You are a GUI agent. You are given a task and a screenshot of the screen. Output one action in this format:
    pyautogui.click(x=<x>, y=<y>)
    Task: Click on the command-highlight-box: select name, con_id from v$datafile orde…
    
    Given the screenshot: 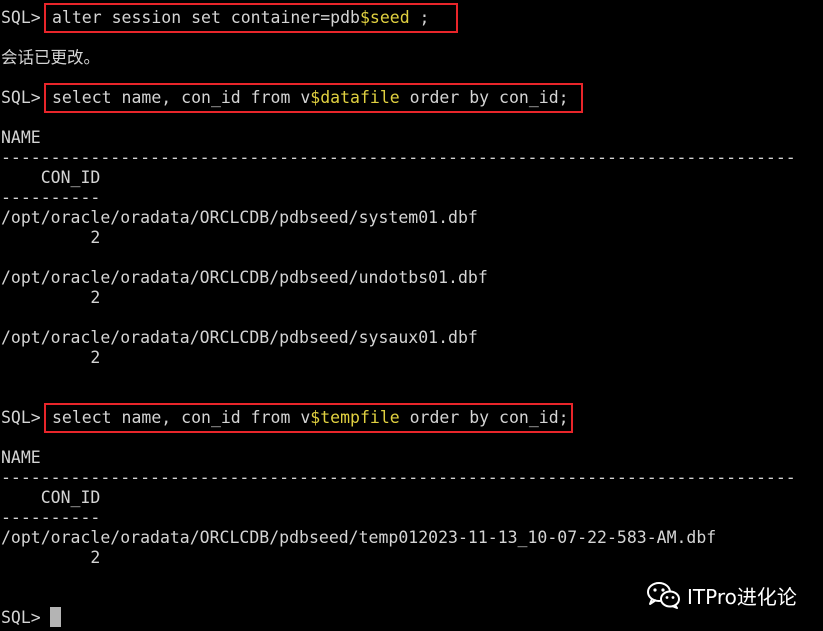 What is the action you would take?
    pyautogui.click(x=313, y=98)
    